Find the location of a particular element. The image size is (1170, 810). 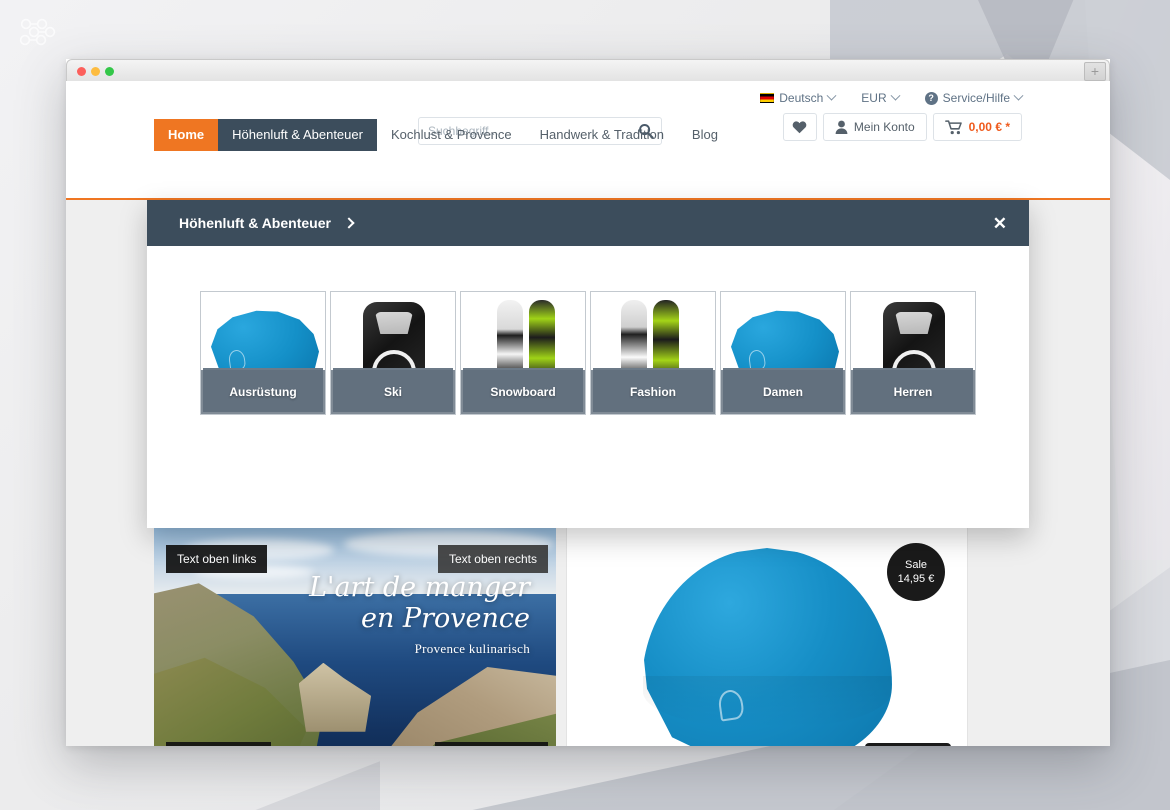

category-tile-label: Snowboard is located at coordinates (523, 392).